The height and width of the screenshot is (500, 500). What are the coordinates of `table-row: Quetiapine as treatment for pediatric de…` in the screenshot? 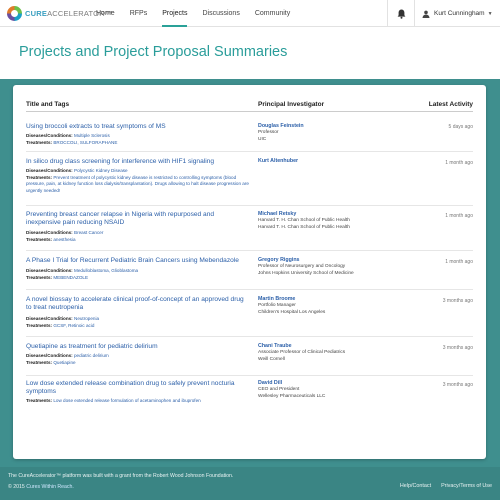 It's located at (249, 356).